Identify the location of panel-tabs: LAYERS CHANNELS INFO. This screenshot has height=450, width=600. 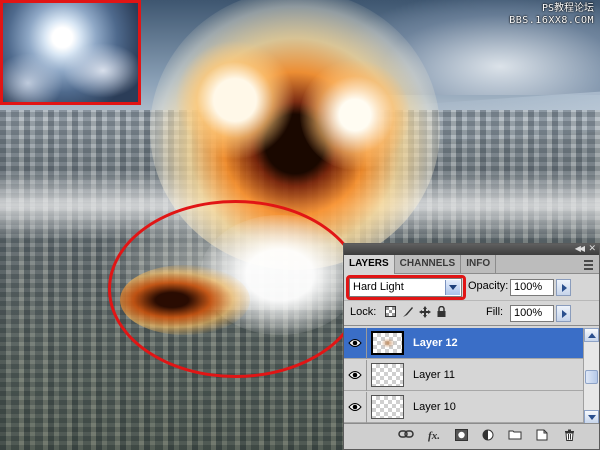
(471, 264).